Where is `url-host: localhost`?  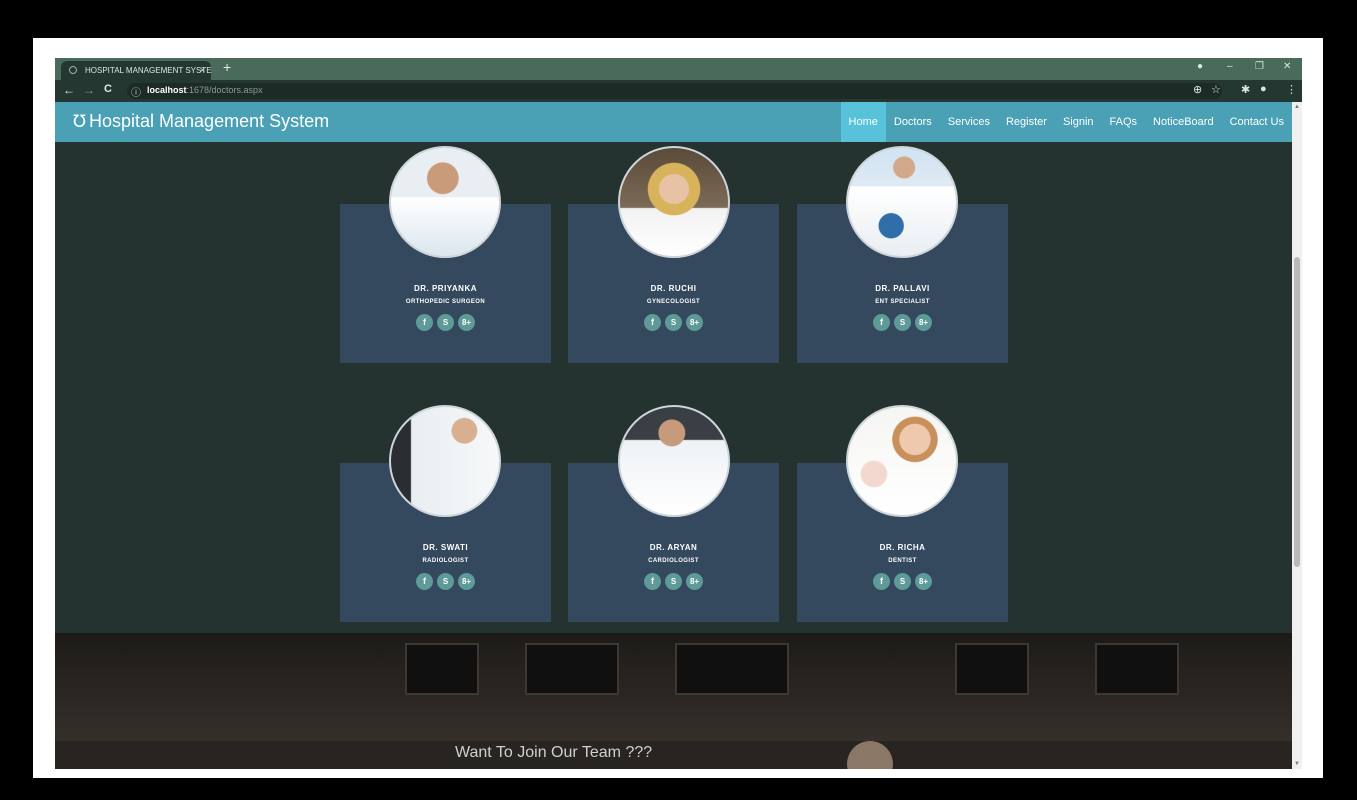 url-host: localhost is located at coordinates (167, 90).